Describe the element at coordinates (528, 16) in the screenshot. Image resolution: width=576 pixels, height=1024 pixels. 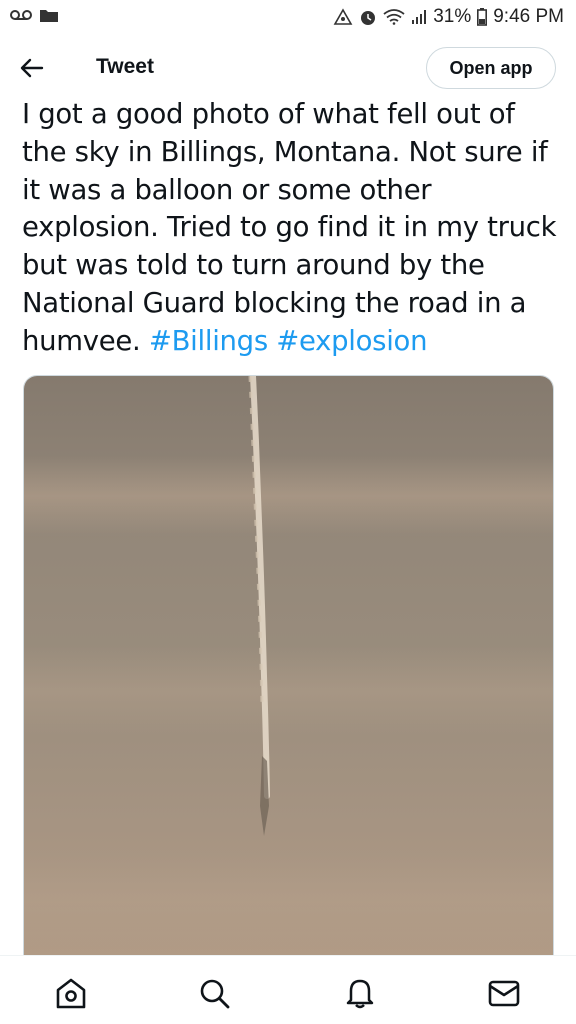
I see `clock: 9:46 PM` at that location.